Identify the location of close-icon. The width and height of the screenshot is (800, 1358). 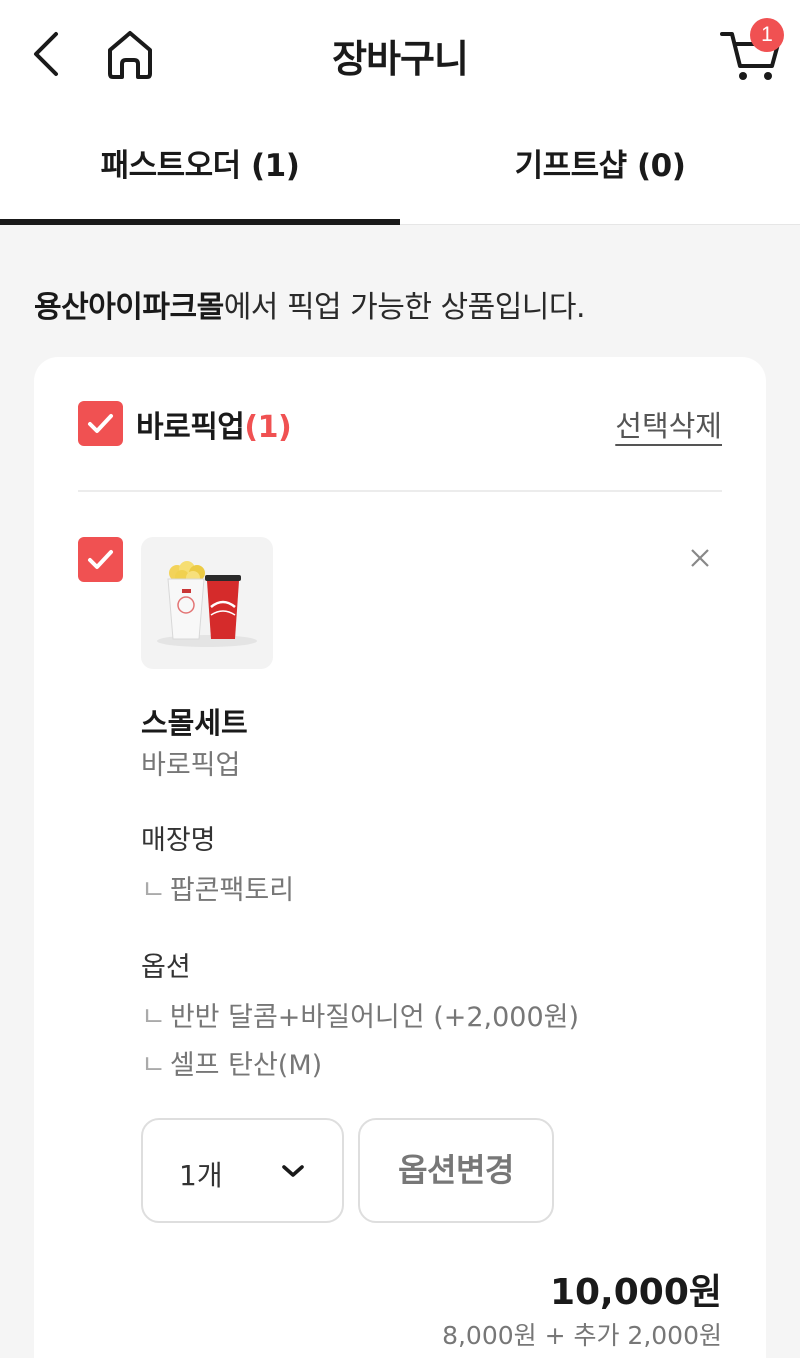
(700, 558).